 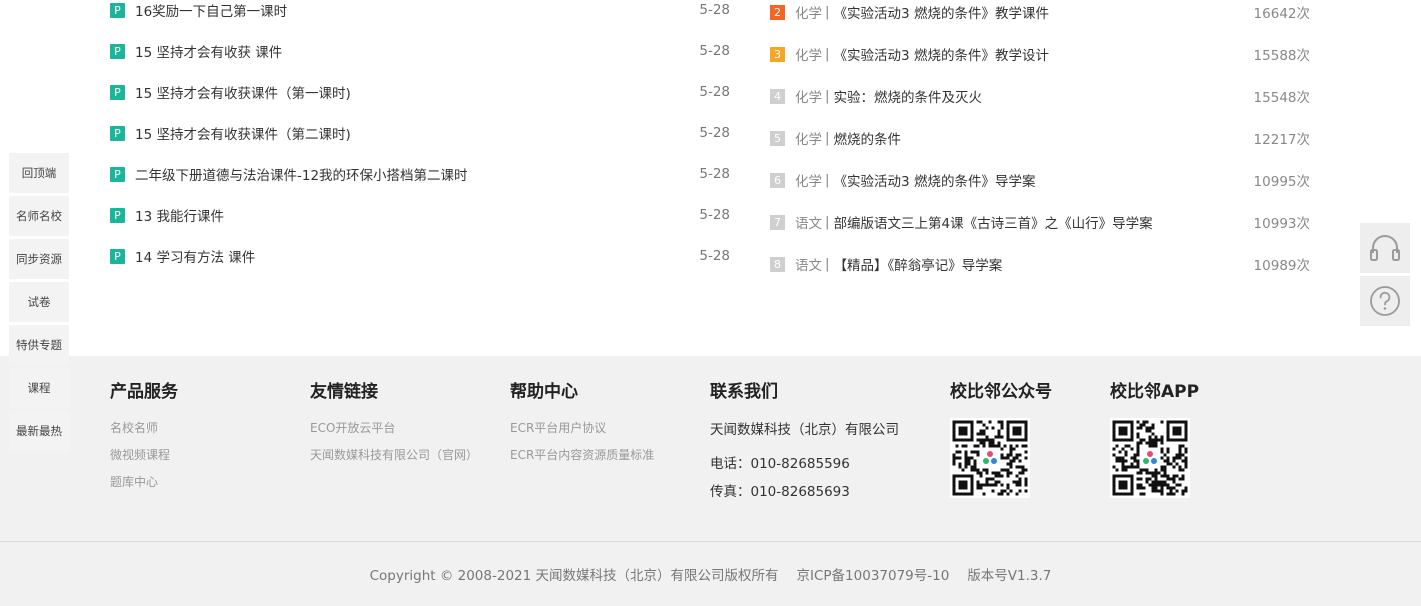 What do you see at coordinates (780, 464) in the screenshot?
I see `contact-phone: 电话：010-82685596` at bounding box center [780, 464].